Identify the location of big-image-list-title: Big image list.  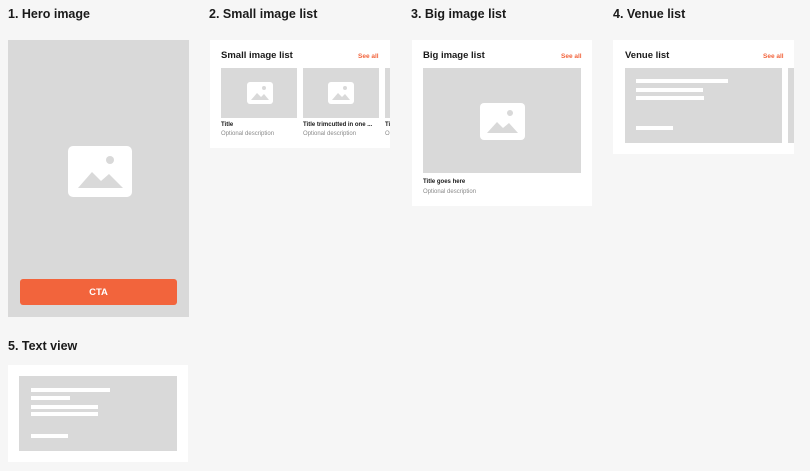
(454, 55).